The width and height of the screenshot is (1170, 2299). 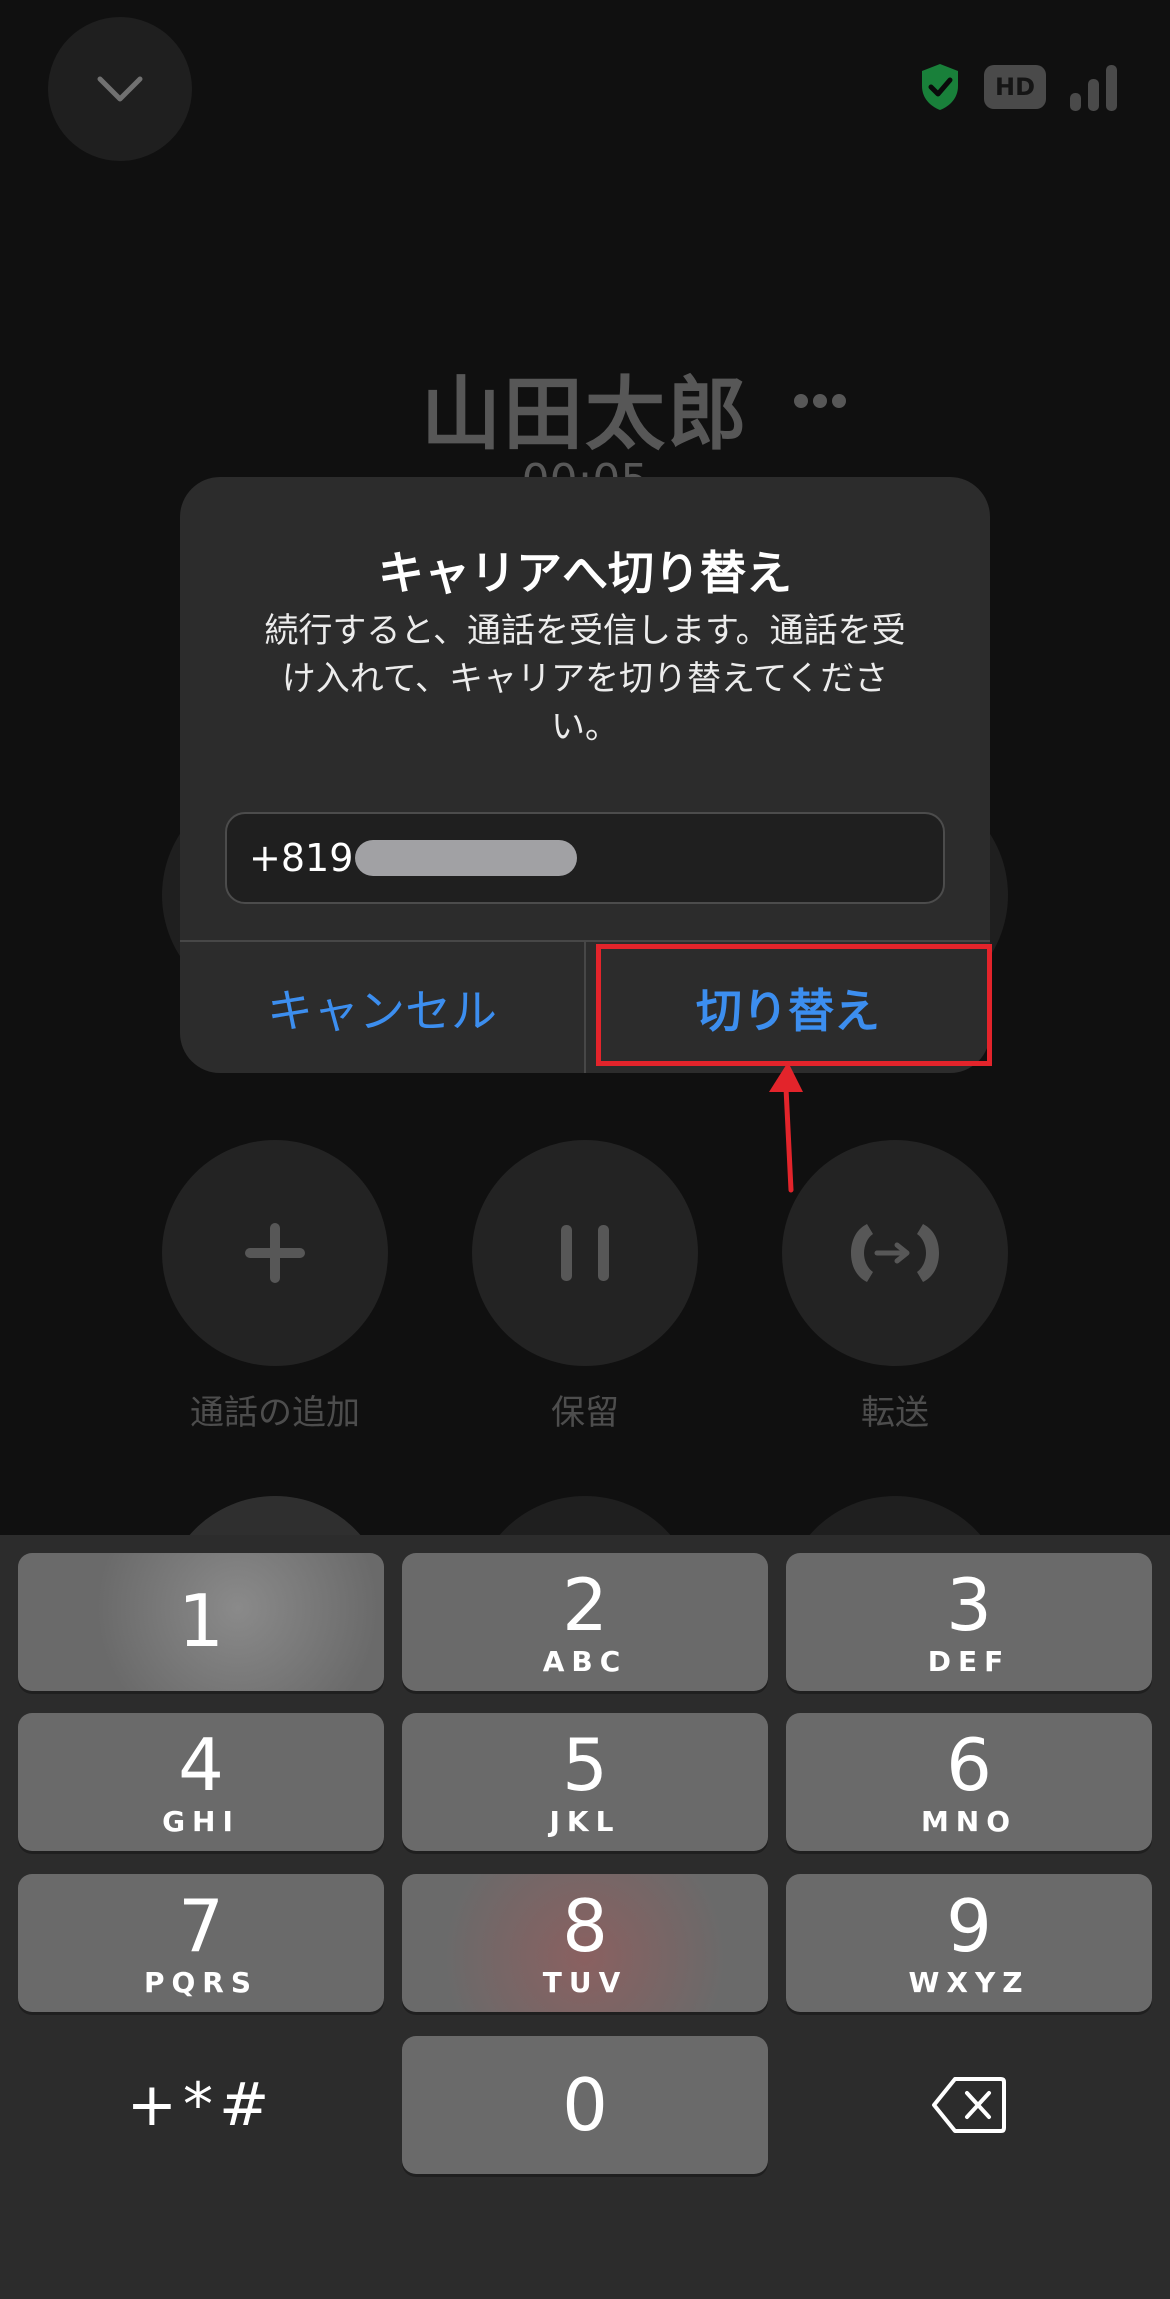 What do you see at coordinates (585, 1821) in the screenshot?
I see `key-letters: JKL` at bounding box center [585, 1821].